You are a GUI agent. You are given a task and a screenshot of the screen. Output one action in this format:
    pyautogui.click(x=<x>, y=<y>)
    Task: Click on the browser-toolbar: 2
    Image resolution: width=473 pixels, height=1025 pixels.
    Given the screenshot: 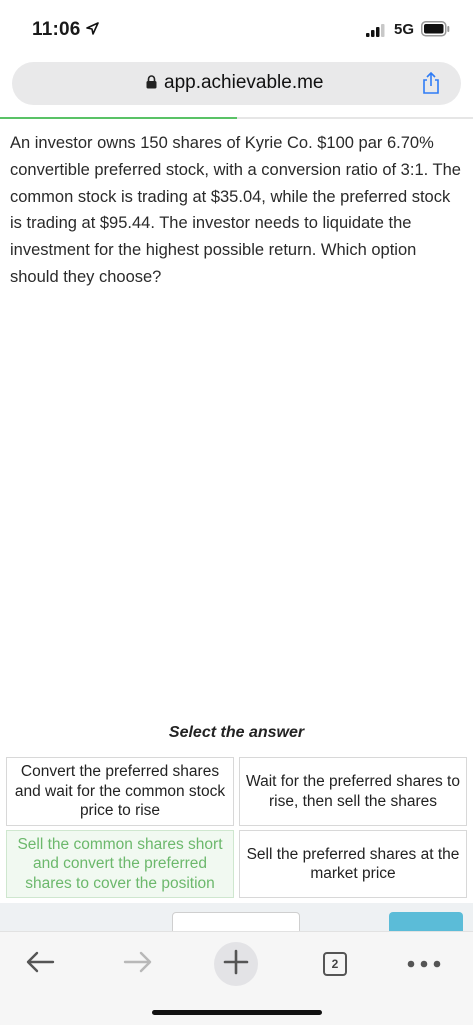 What is the action you would take?
    pyautogui.click(x=236, y=978)
    